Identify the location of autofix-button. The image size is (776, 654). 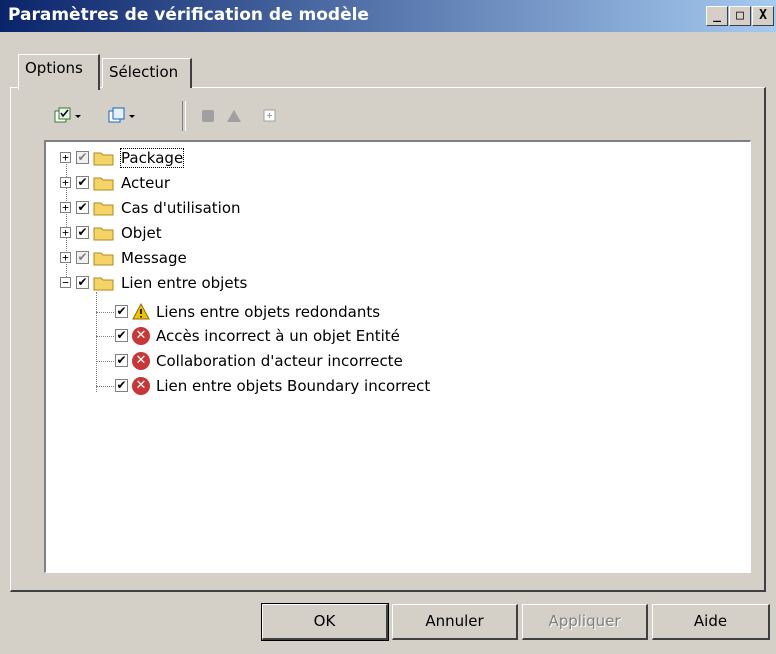
(270, 116).